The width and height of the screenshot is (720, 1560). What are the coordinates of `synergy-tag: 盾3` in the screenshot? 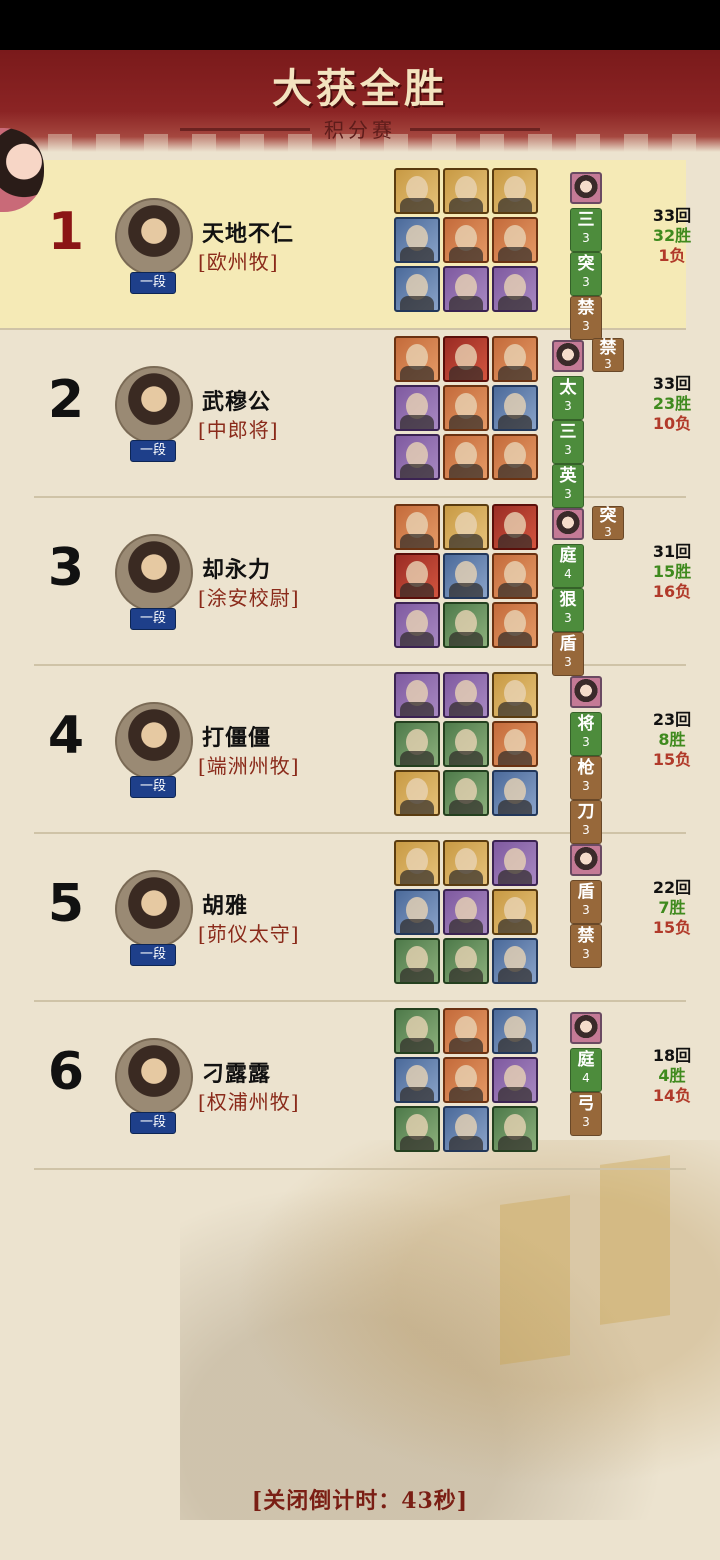 It's located at (586, 902).